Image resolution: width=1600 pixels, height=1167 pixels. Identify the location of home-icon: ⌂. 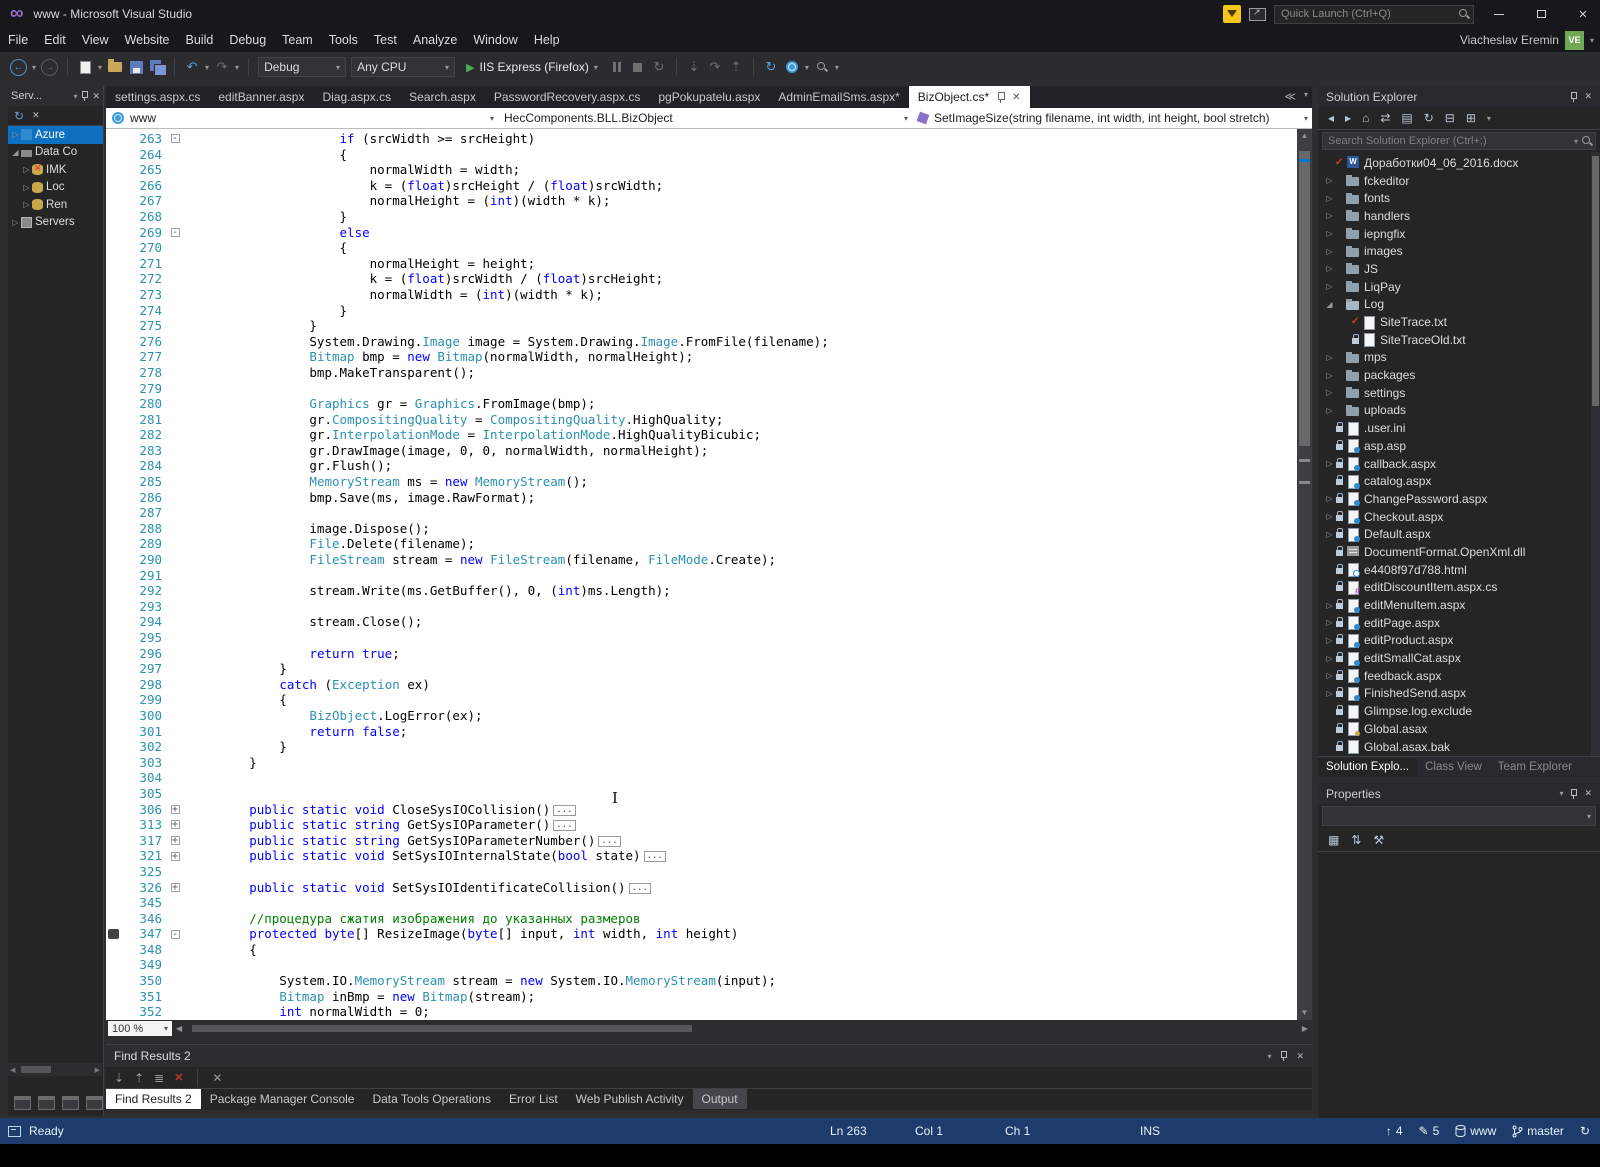
(1365, 118).